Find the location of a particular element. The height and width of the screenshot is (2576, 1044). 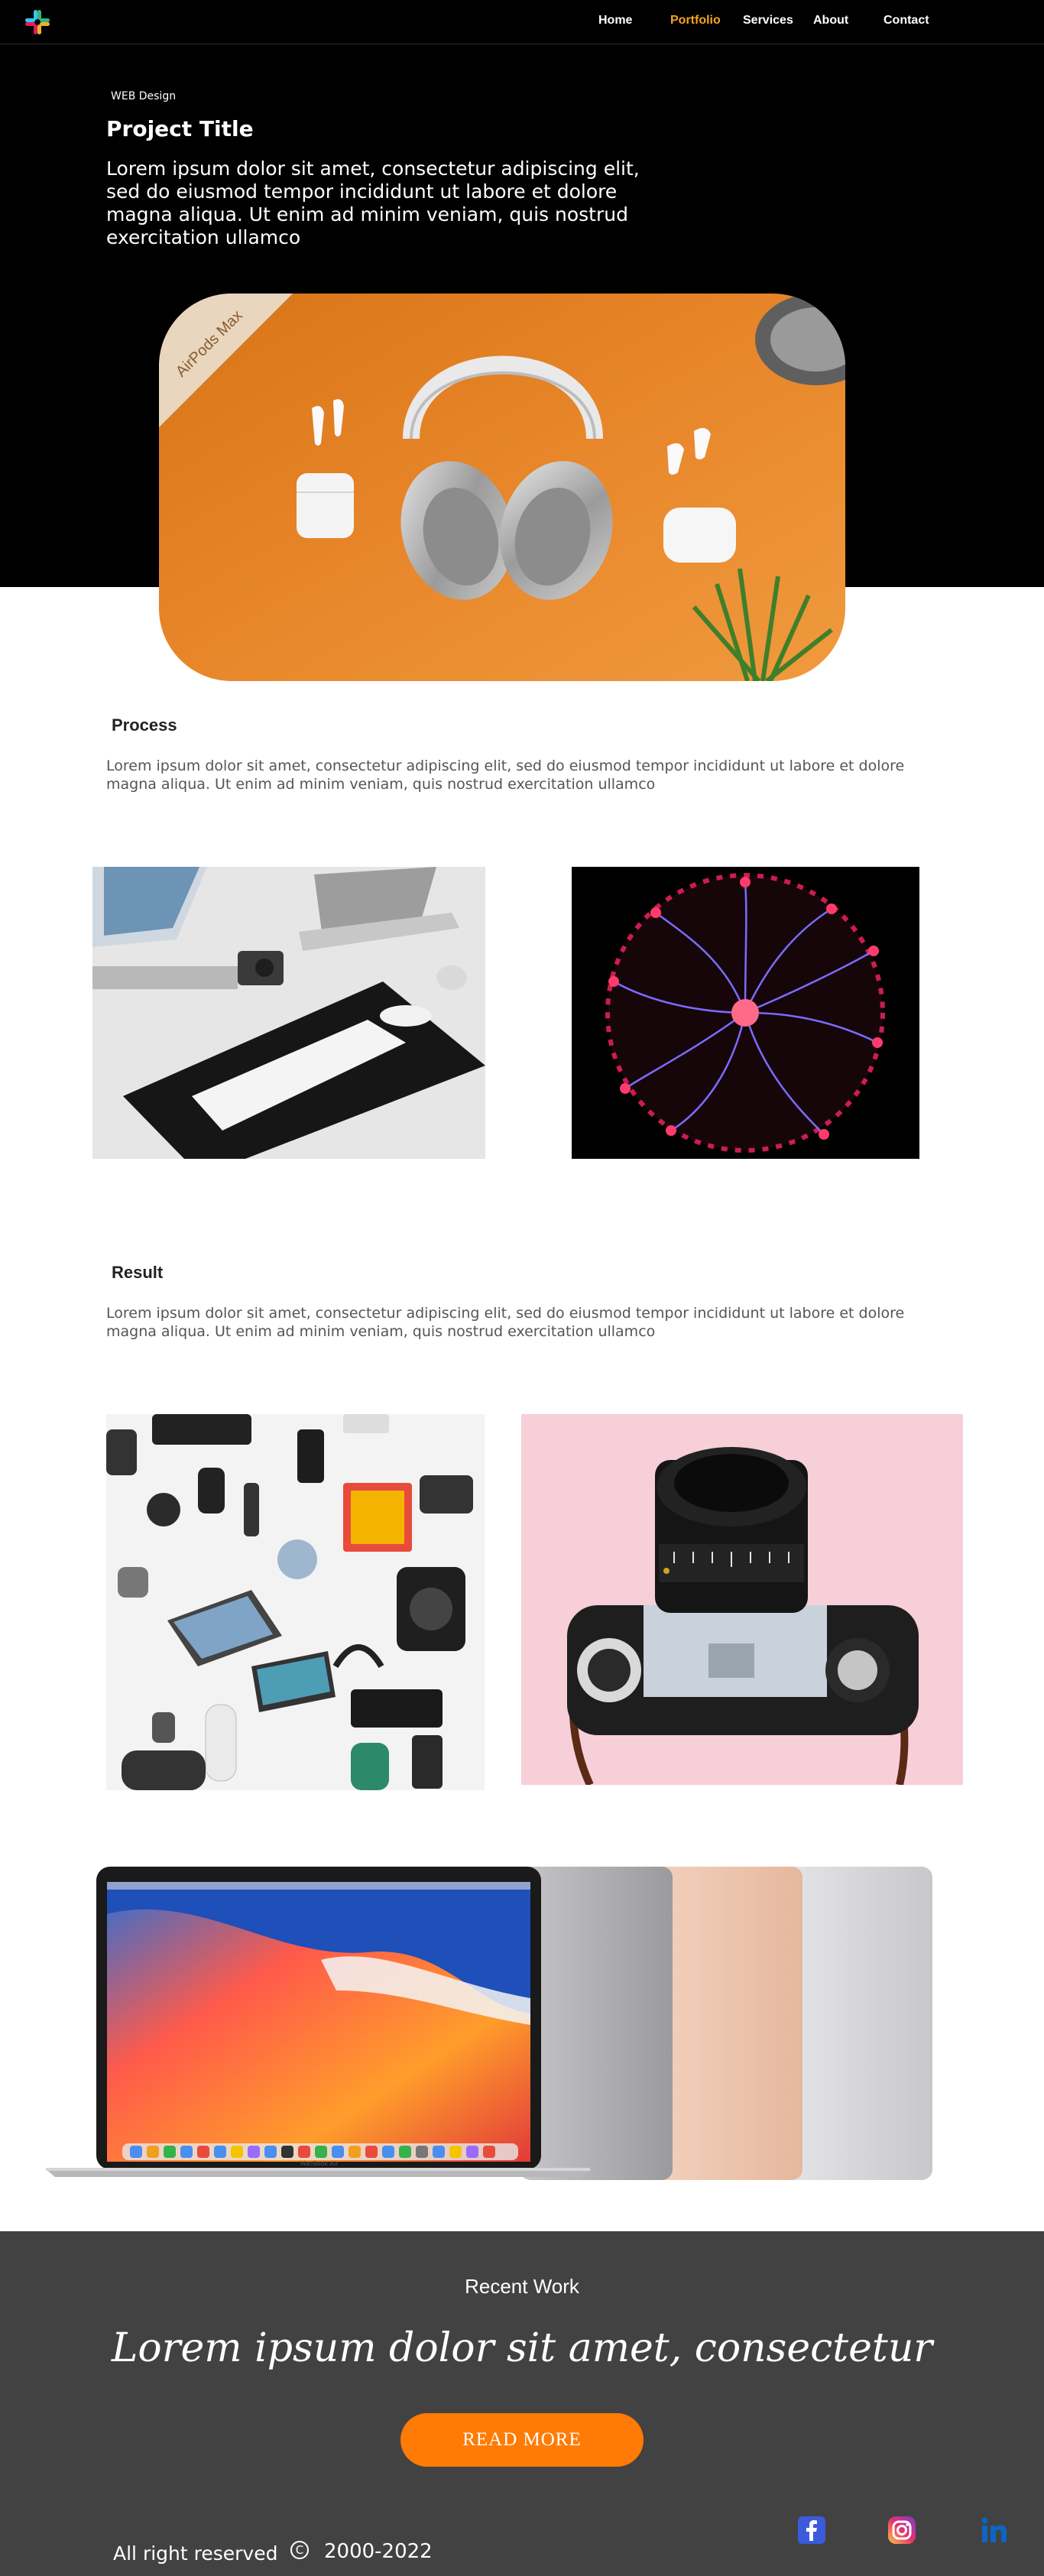

nav-link-portfolio: Portfolio is located at coordinates (695, 21).